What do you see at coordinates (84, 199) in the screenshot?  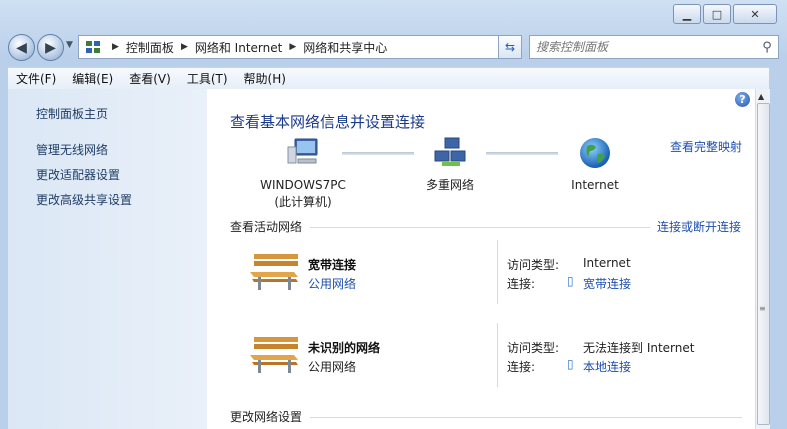 I see `sidebar-item-advanced-sharing: 更改高级共享设置` at bounding box center [84, 199].